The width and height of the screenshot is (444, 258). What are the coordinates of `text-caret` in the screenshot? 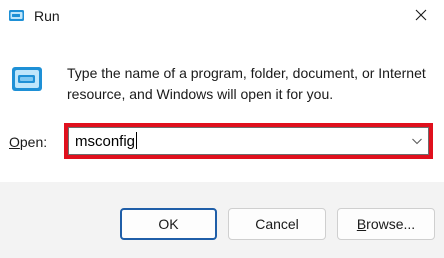 It's located at (137, 140).